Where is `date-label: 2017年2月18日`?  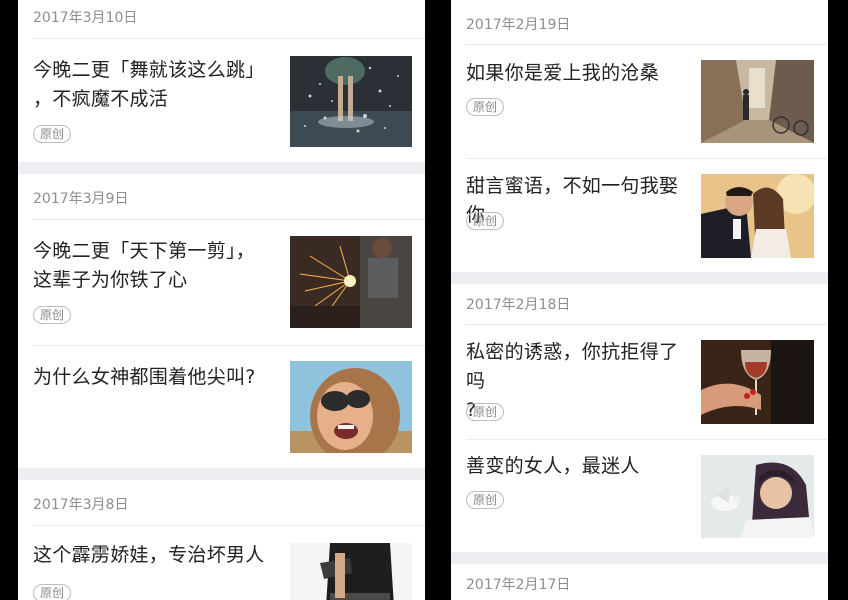 date-label: 2017年2月18日 is located at coordinates (518, 305).